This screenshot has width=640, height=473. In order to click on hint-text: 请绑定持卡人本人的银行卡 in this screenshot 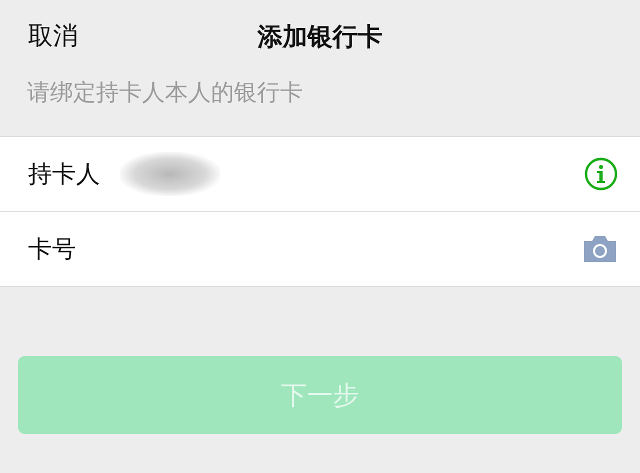, I will do `click(165, 93)`.